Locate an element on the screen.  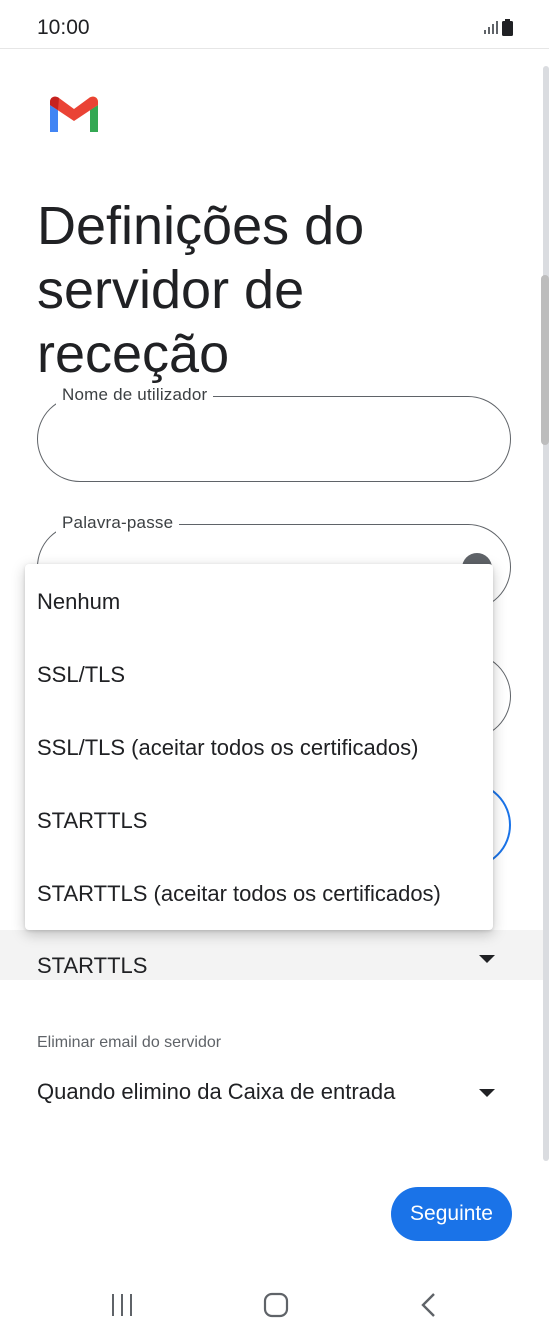
menu-item-starttls-accept-all: STARTTLS (aceitar todos os certificados) is located at coordinates (239, 894).